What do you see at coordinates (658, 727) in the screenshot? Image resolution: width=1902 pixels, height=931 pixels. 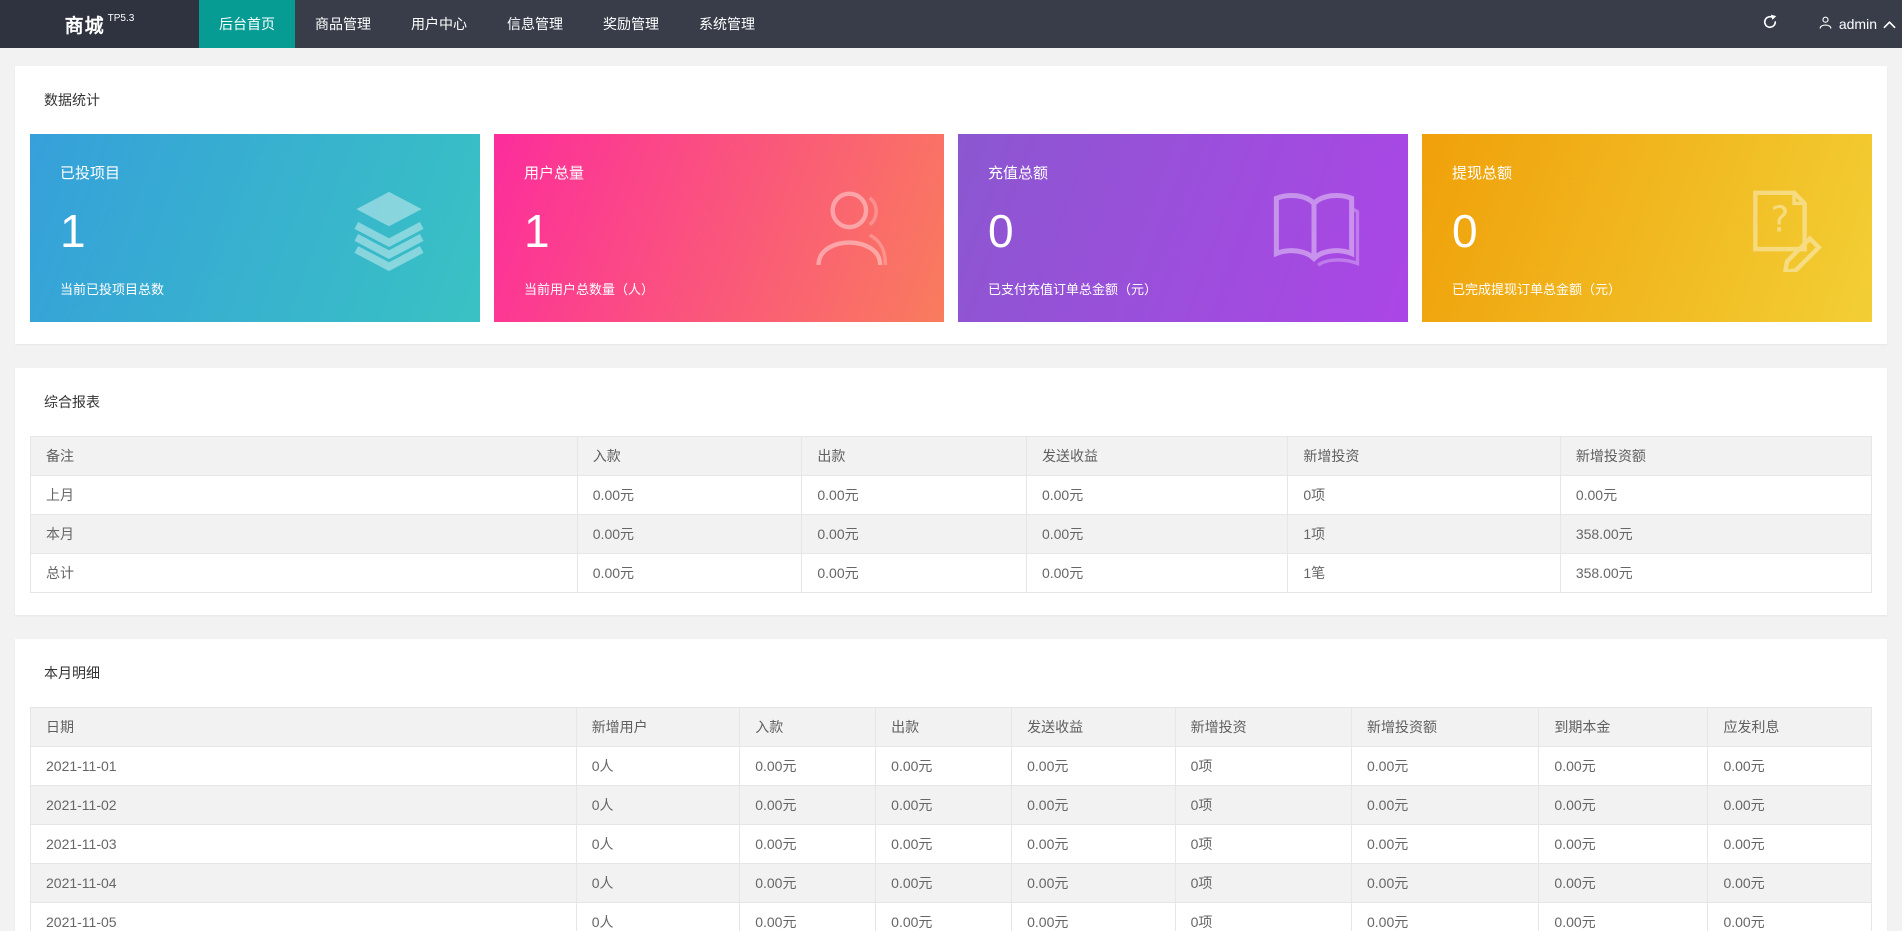 I see `column-header: 新增用户` at bounding box center [658, 727].